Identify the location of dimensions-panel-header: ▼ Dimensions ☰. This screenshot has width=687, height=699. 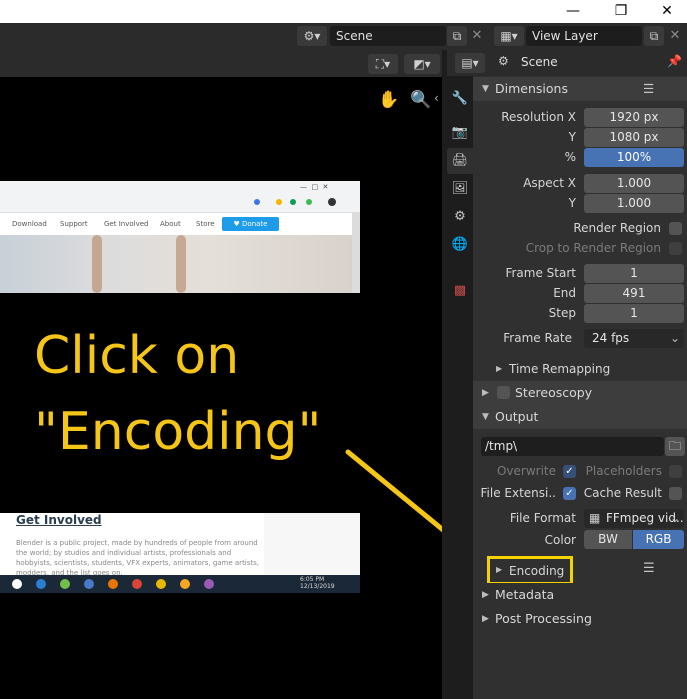
(580, 89).